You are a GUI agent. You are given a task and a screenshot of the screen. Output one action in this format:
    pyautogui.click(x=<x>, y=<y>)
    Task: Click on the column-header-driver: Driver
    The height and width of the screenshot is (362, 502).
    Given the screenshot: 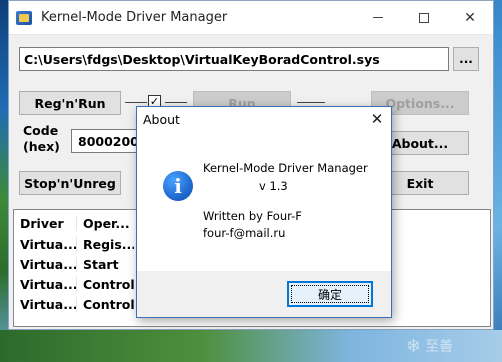 What is the action you would take?
    pyautogui.click(x=45, y=223)
    